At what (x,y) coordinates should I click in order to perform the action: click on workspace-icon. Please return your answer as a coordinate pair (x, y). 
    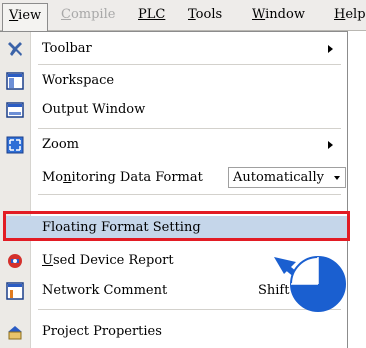
    Looking at the image, I should click on (15, 81).